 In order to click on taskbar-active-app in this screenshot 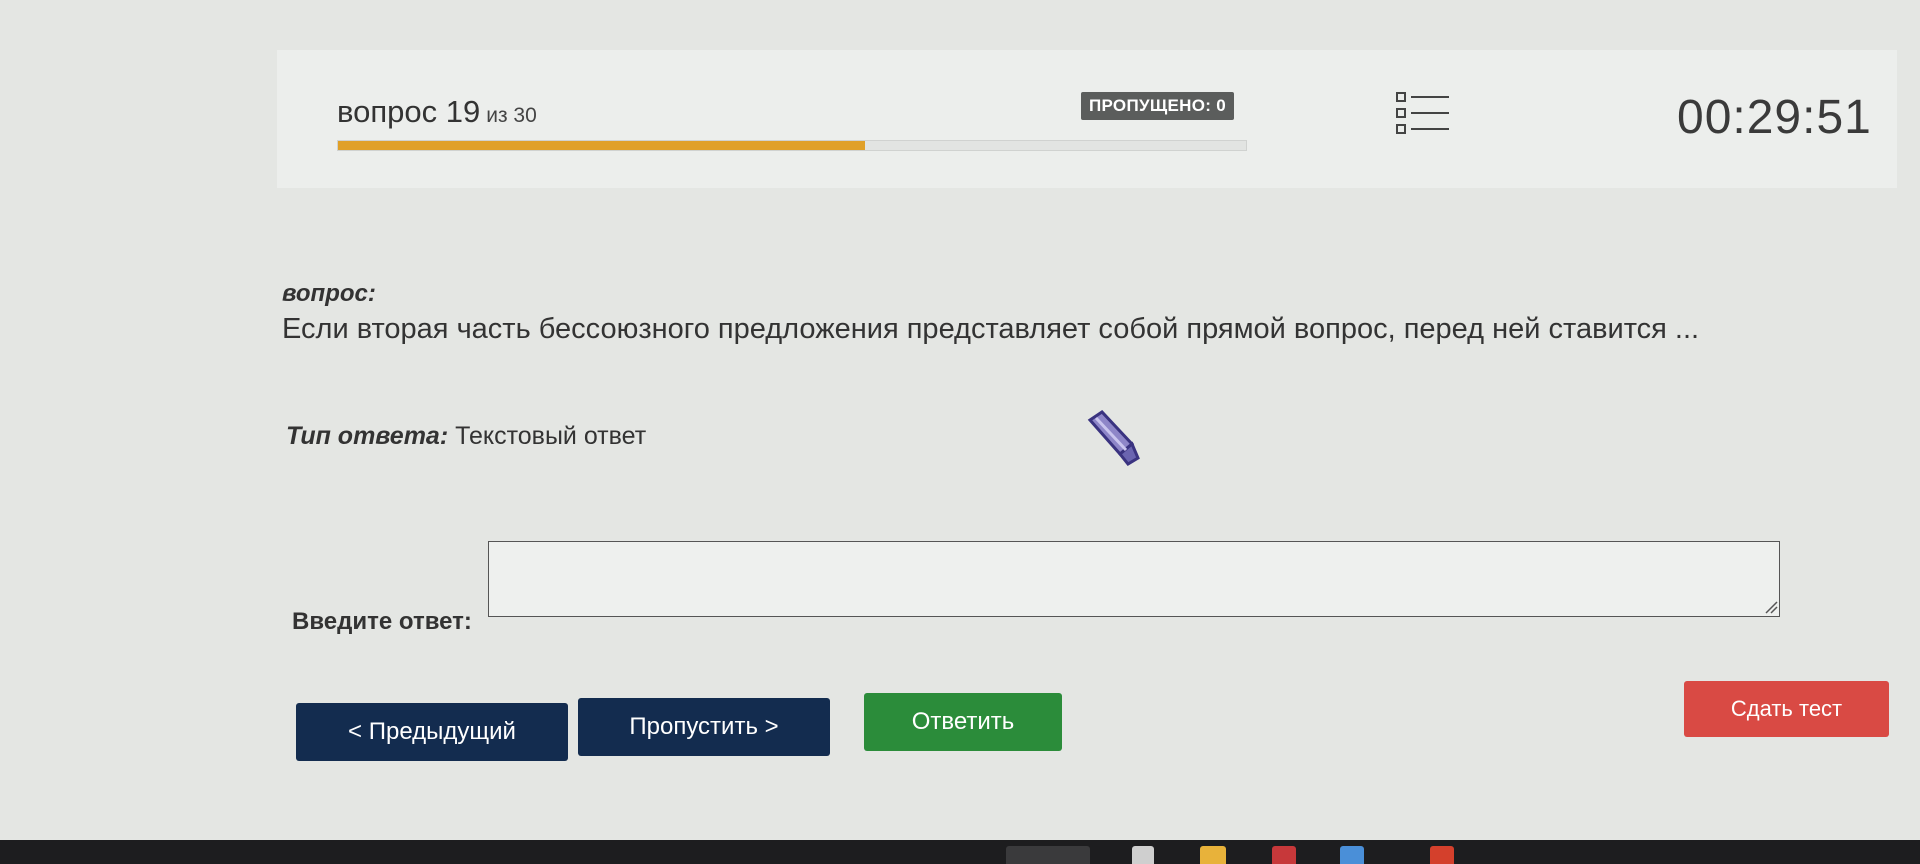, I will do `click(1048, 855)`.